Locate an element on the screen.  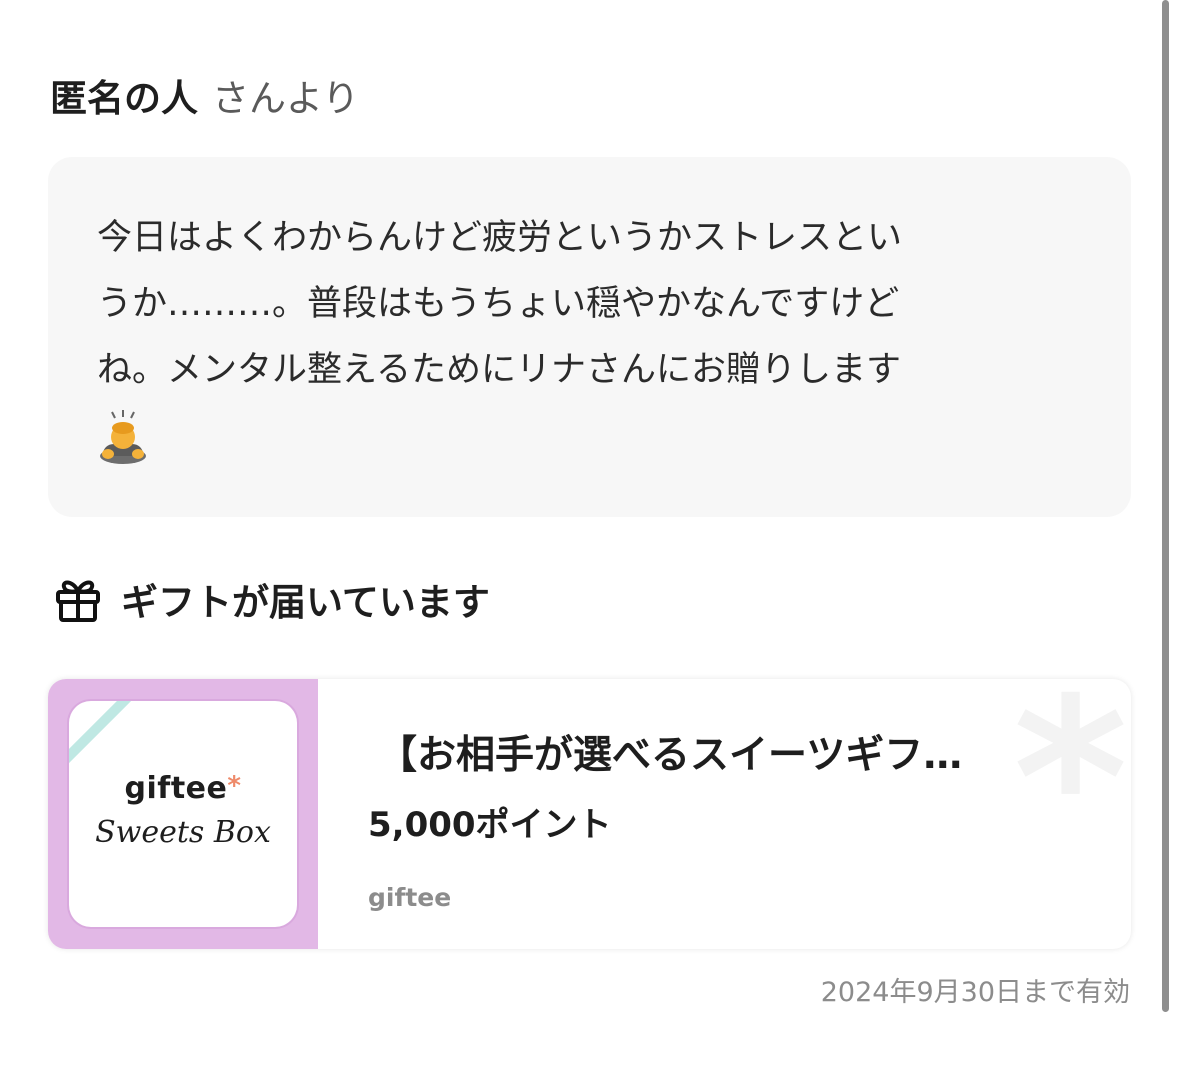
sweets-box-label: Sweets Box is located at coordinates (183, 832).